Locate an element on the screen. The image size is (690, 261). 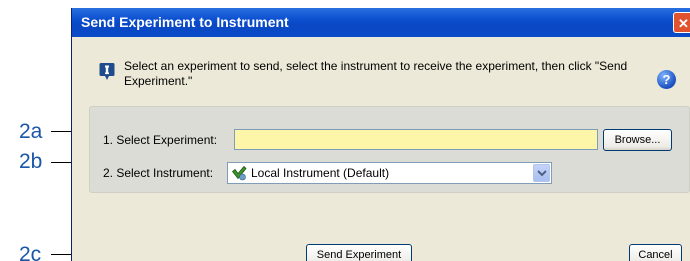
help-glyph: ? is located at coordinates (666, 79).